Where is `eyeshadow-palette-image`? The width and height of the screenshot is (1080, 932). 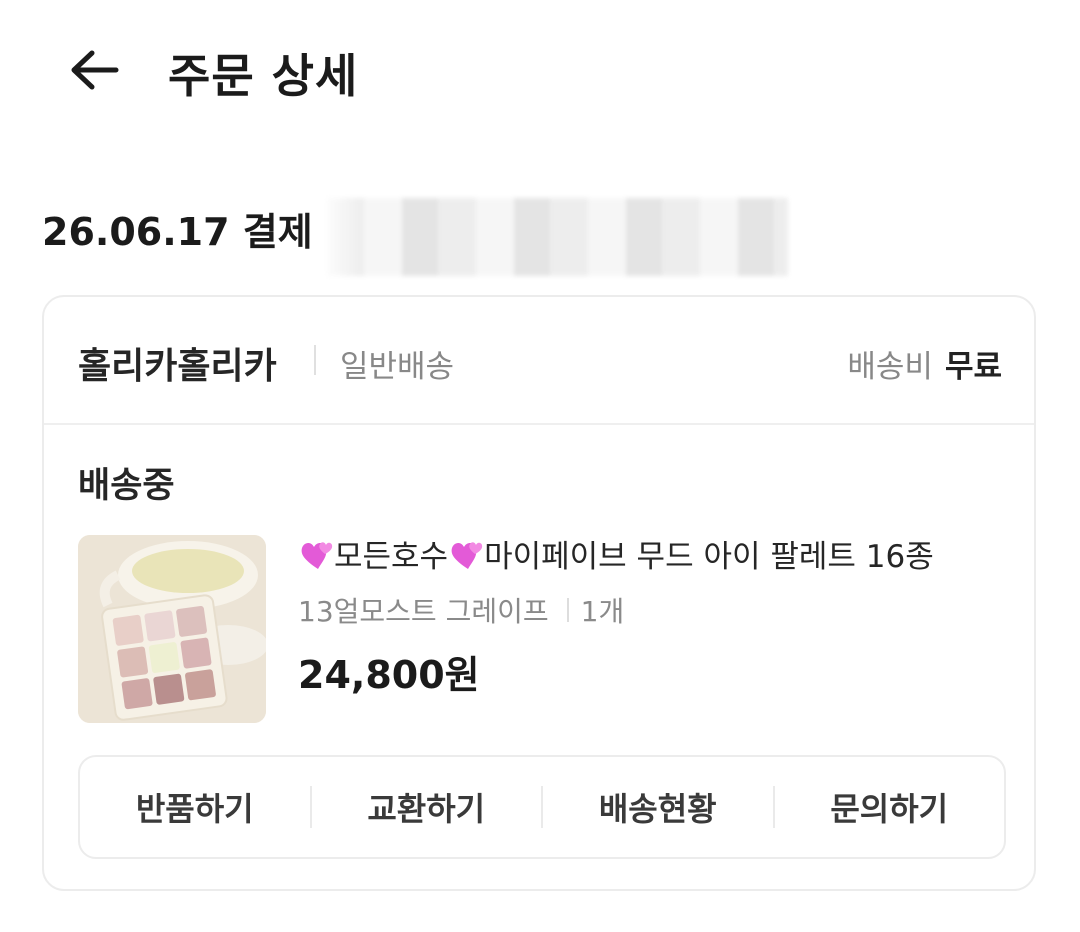
eyeshadow-palette-image is located at coordinates (172, 629).